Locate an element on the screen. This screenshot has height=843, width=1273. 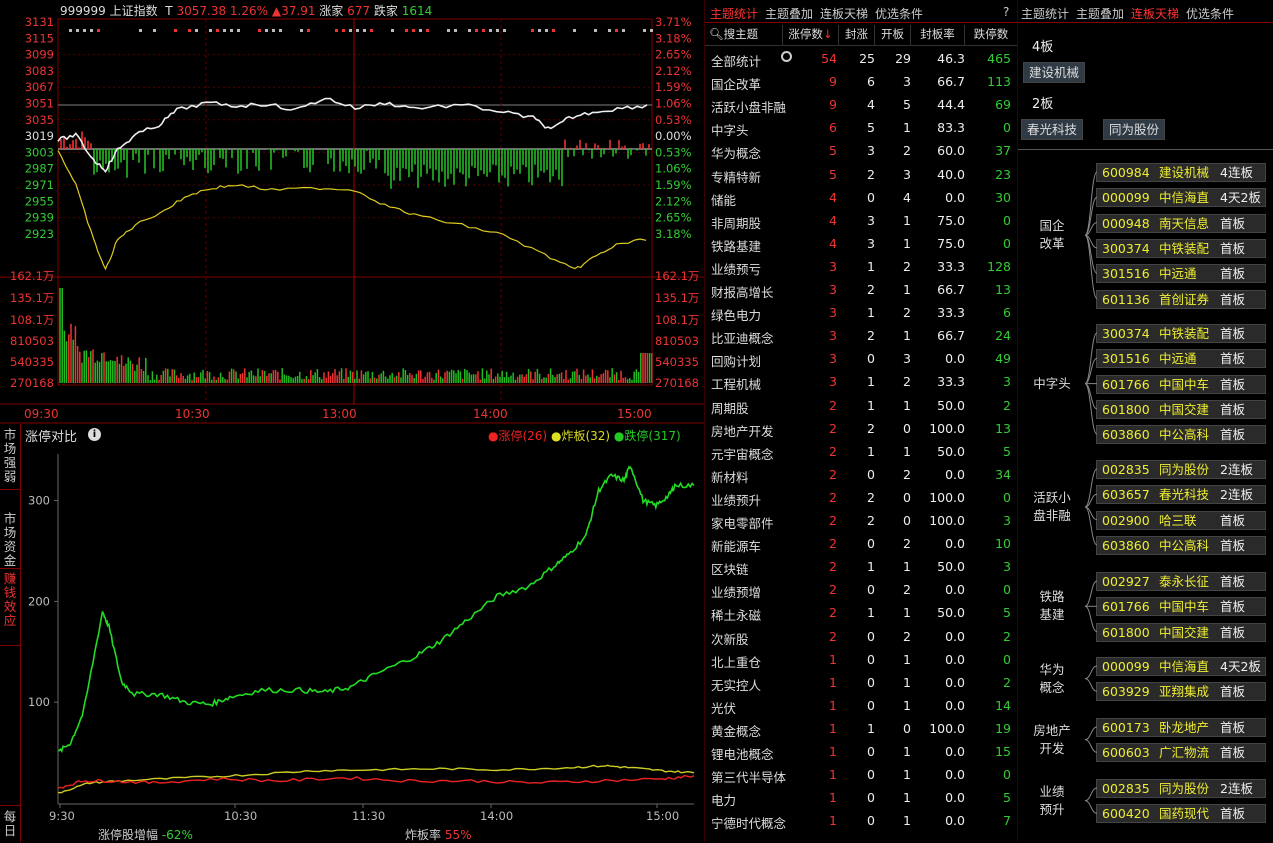
theme-row: 元宇宙概念 2 1 1 50.0 5 is located at coordinates (861, 451).